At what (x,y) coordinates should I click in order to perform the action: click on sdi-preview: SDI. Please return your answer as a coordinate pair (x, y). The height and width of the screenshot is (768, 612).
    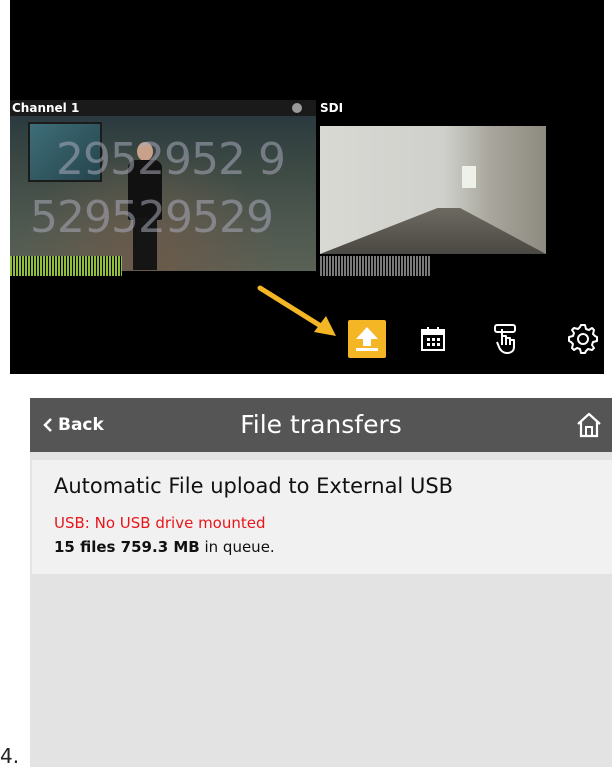
    Looking at the image, I should click on (433, 188).